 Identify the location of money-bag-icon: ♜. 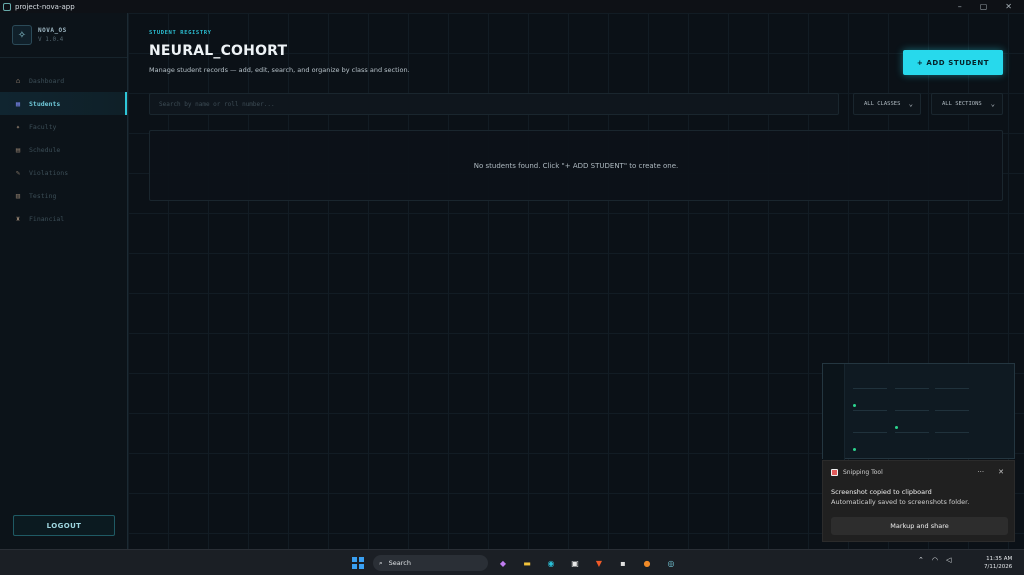
(18, 218).